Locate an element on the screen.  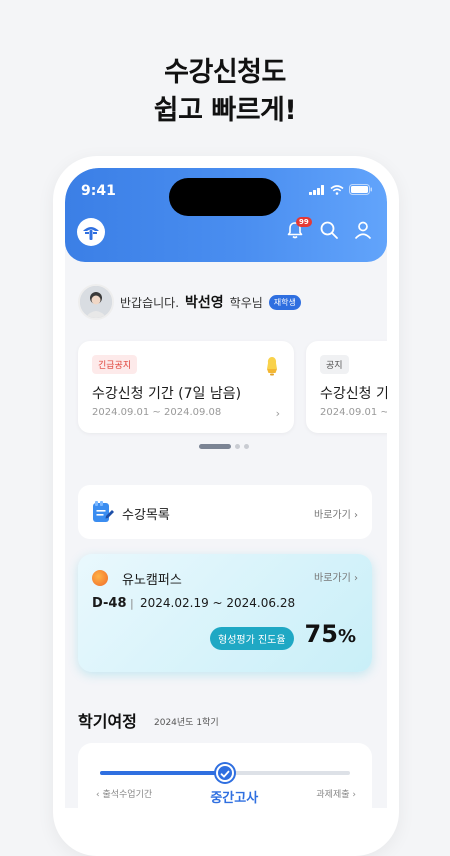
notice-date: 2024.09.01 ~ 2 is located at coordinates (353, 412).